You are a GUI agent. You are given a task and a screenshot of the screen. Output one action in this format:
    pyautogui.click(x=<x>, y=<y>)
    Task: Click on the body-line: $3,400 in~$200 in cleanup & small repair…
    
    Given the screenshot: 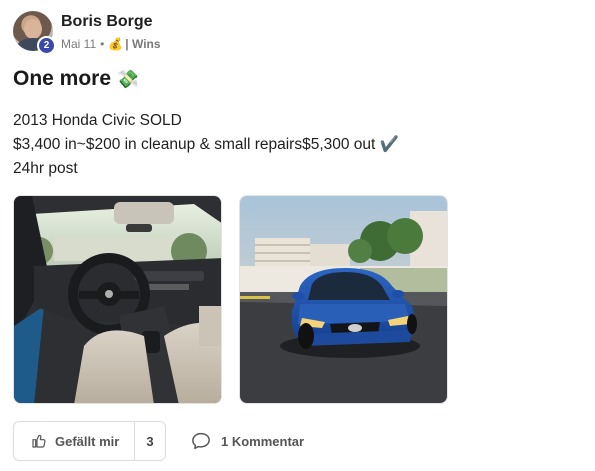 What is the action you would take?
    pyautogui.click(x=206, y=144)
    